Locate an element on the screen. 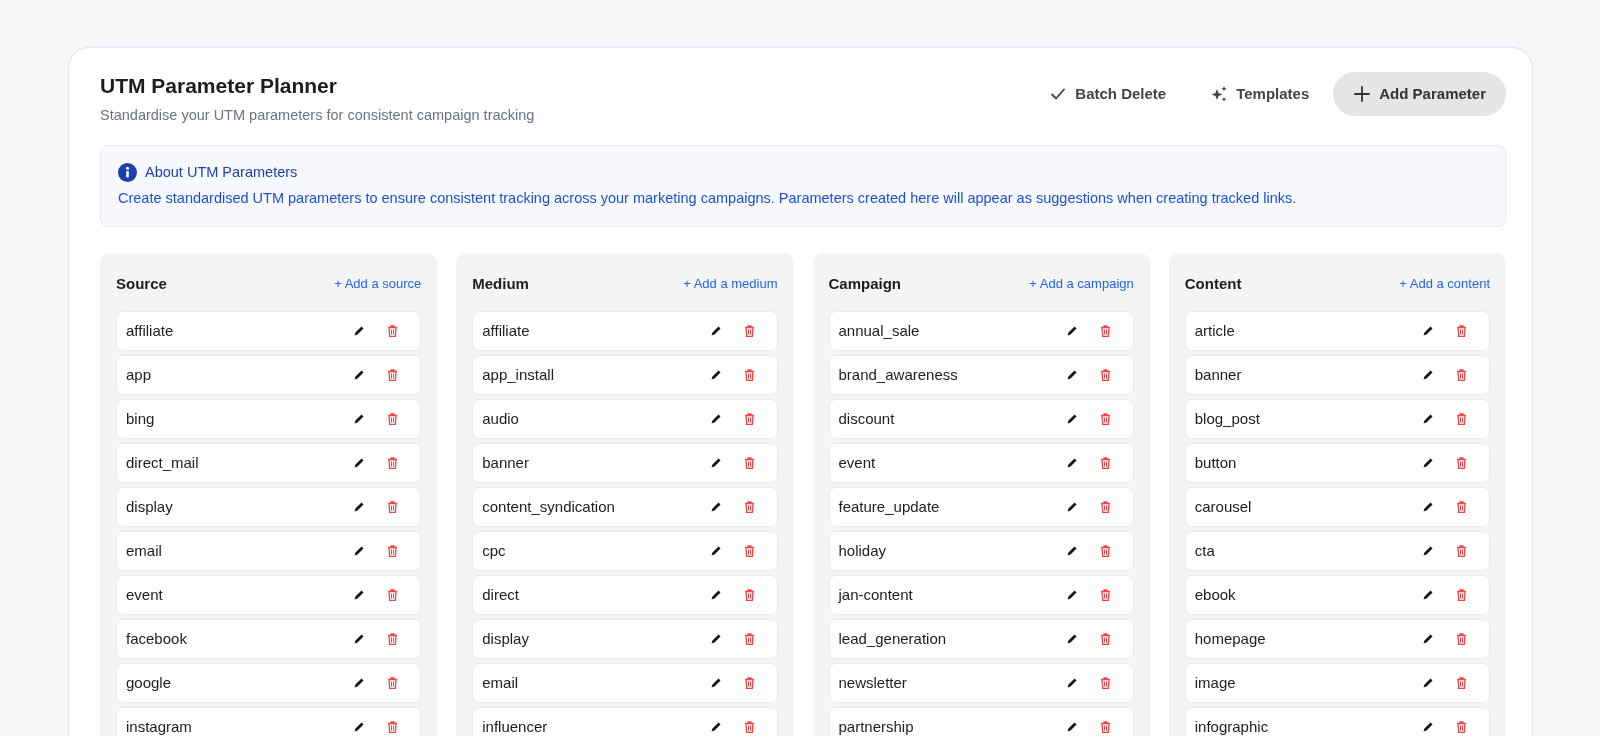  parameter-name: newsletter is located at coordinates (873, 682).